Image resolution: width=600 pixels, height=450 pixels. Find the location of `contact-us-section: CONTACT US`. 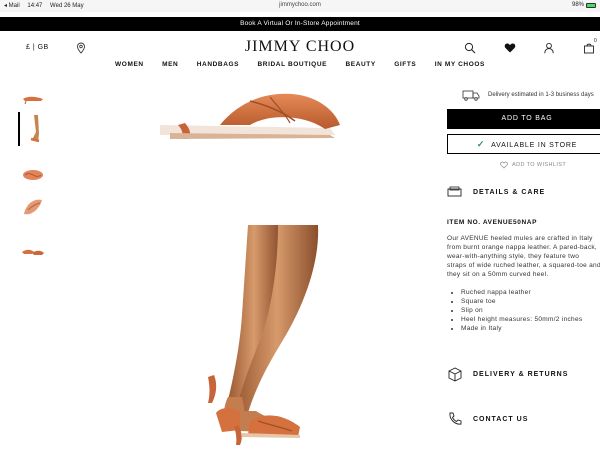

contact-us-section: CONTACT US is located at coordinates (487, 419).